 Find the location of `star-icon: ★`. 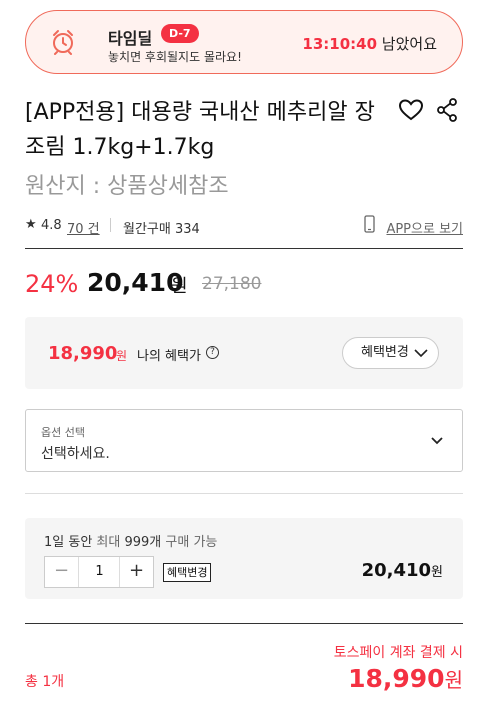

star-icon: ★ is located at coordinates (31, 224).